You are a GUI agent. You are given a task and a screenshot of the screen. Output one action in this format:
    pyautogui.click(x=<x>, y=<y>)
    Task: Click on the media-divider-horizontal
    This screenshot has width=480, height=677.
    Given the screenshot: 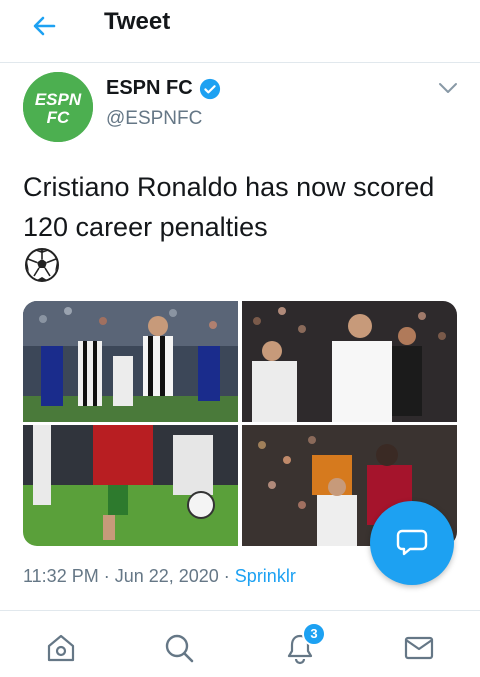 What is the action you would take?
    pyautogui.click(x=240, y=423)
    